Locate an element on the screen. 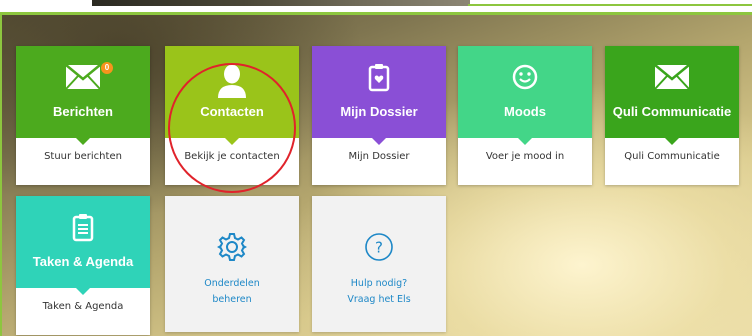  tile-title: Contacten is located at coordinates (232, 111).